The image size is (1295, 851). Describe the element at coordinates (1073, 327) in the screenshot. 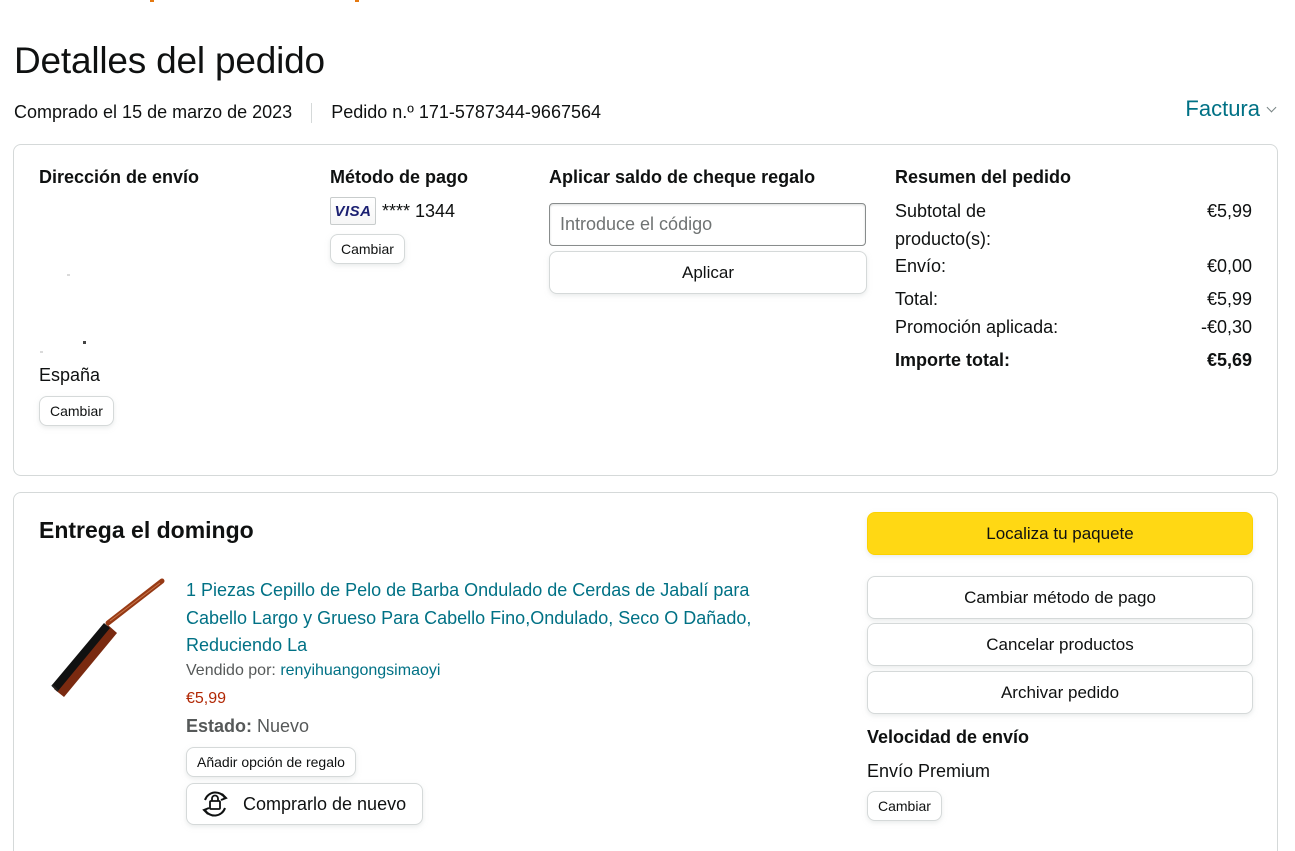

I see `summary-row-promotion: Promoción aplicada: -€0,30` at that location.